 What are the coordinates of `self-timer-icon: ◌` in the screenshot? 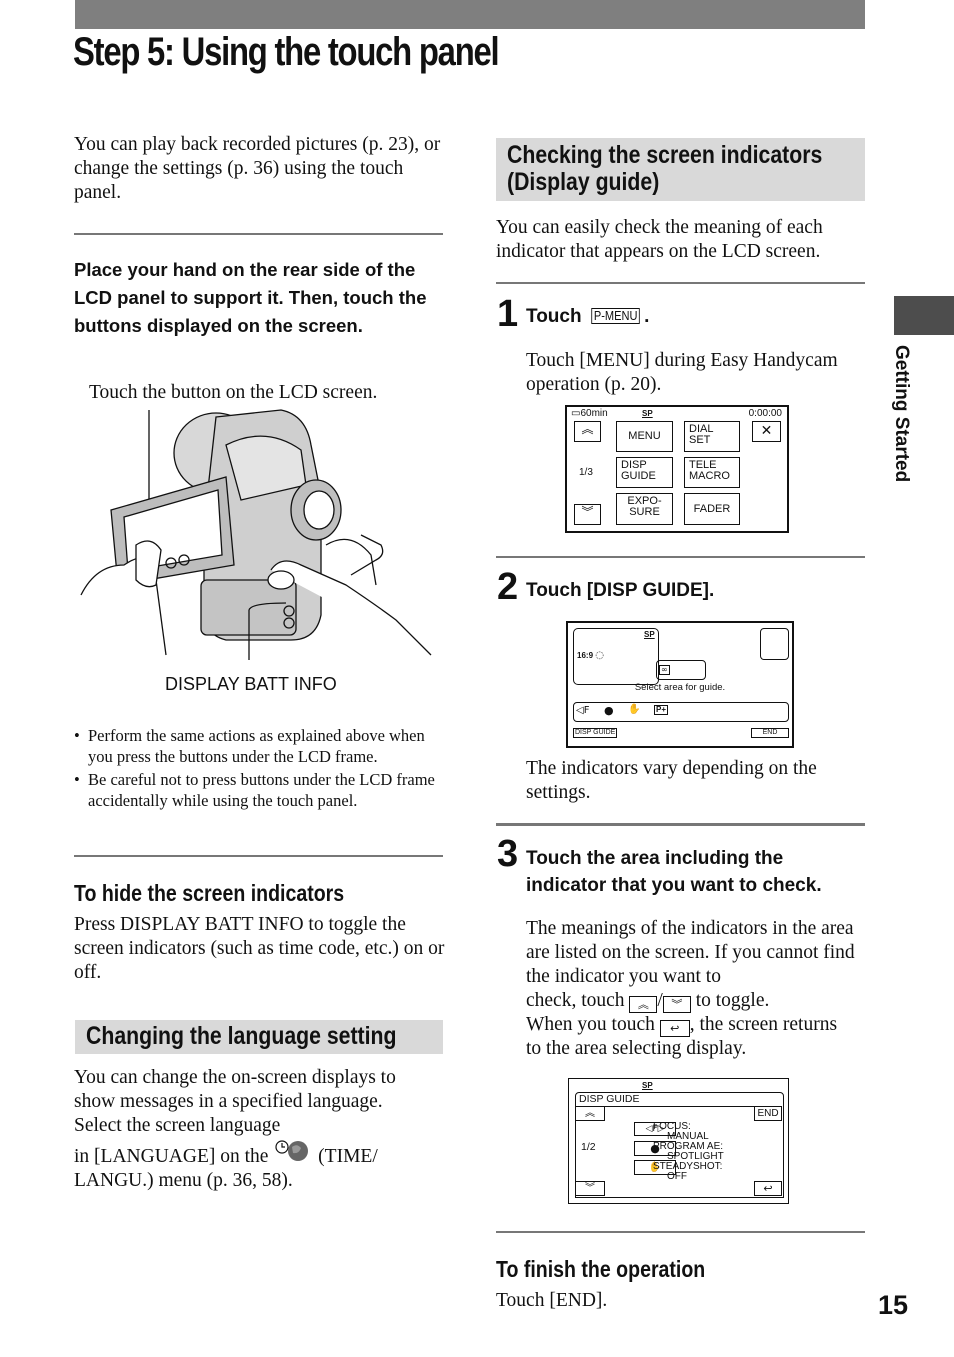 It's located at (599, 655).